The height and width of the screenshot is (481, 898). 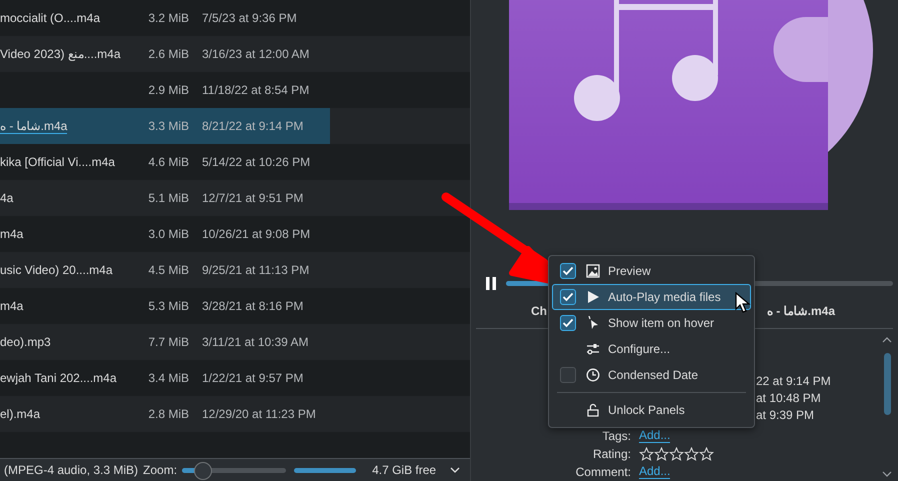 I want to click on comment-label: Comment:, so click(x=602, y=472).